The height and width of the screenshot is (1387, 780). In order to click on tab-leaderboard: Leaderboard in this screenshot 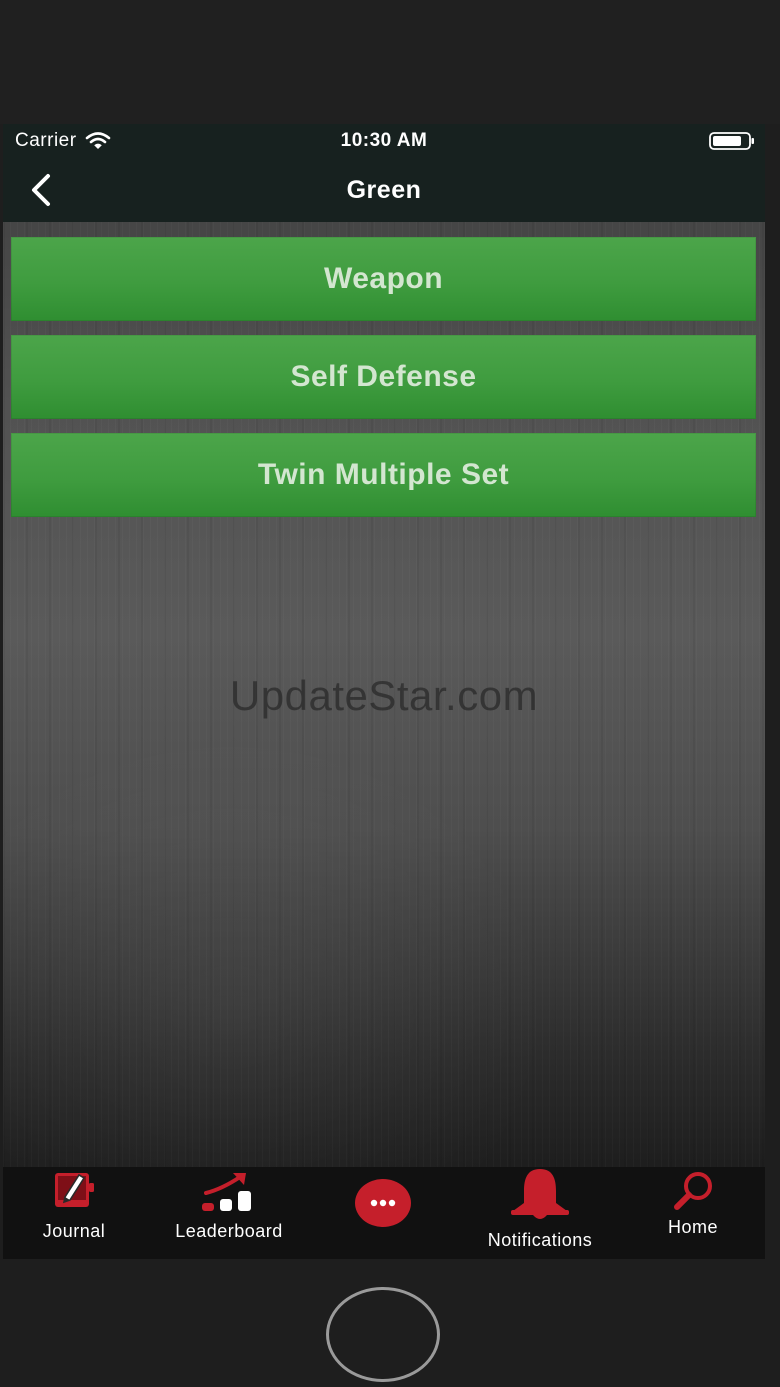, I will do `click(229, 1213)`.